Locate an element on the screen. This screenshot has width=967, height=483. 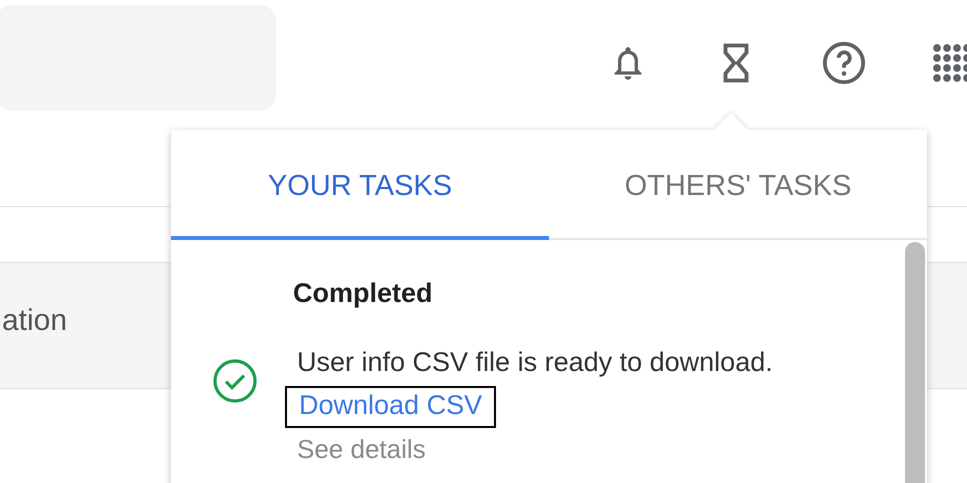
see-details-link: See details is located at coordinates (361, 449).